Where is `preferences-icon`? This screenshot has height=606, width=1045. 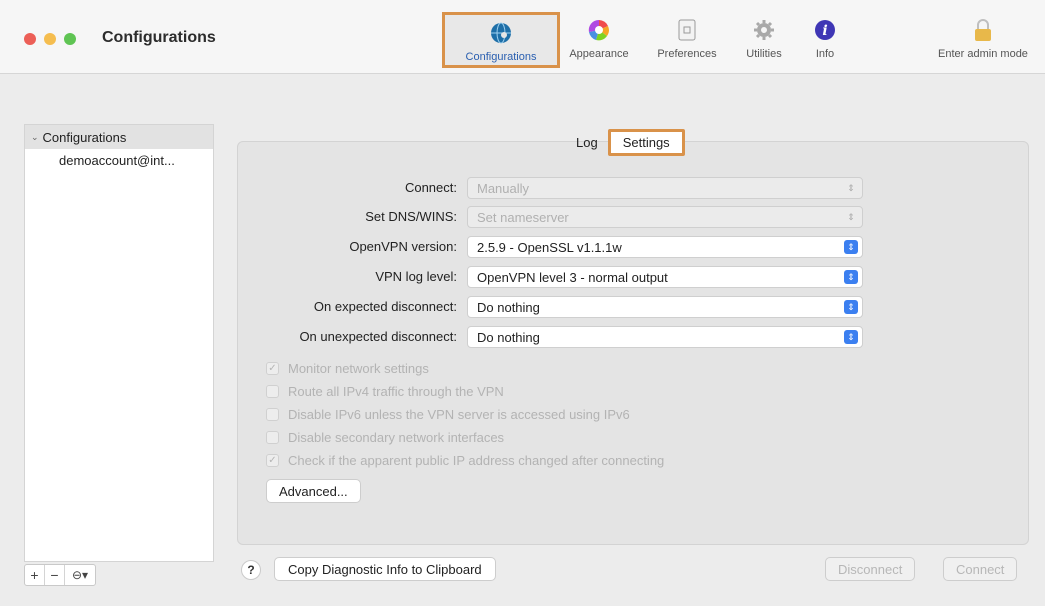 preferences-icon is located at coordinates (687, 30).